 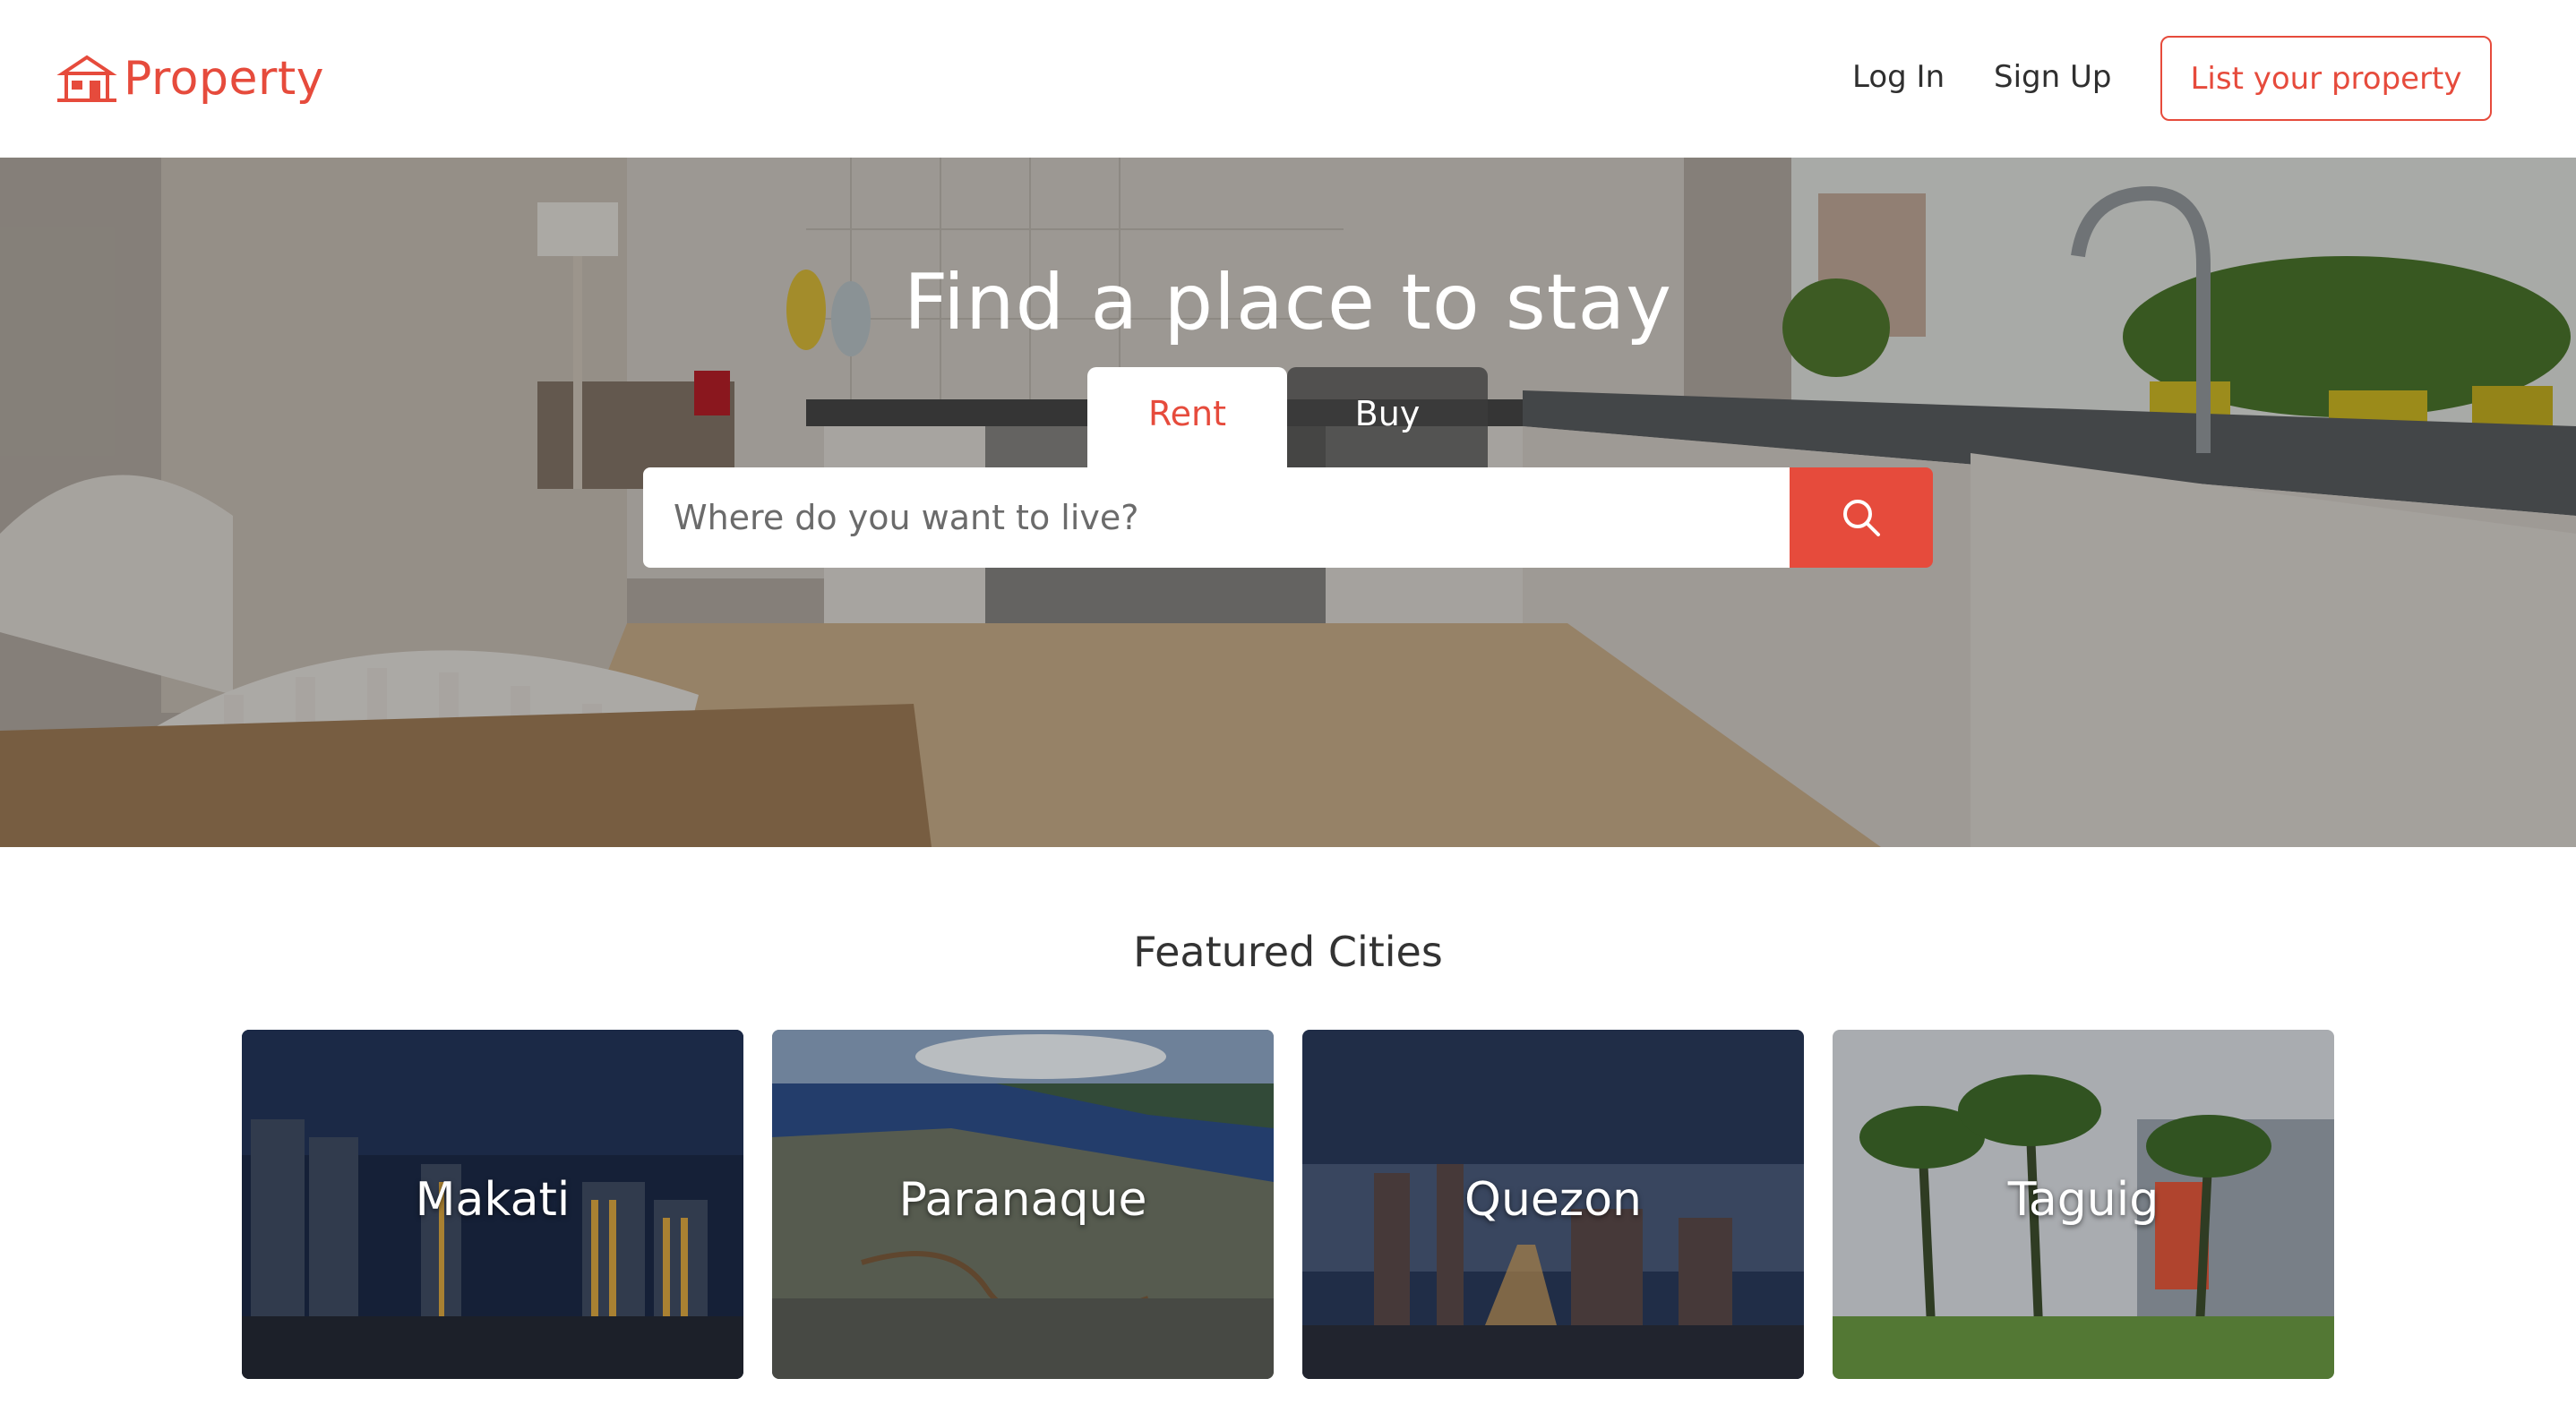 What do you see at coordinates (1898, 77) in the screenshot?
I see `login-link: Log In` at bounding box center [1898, 77].